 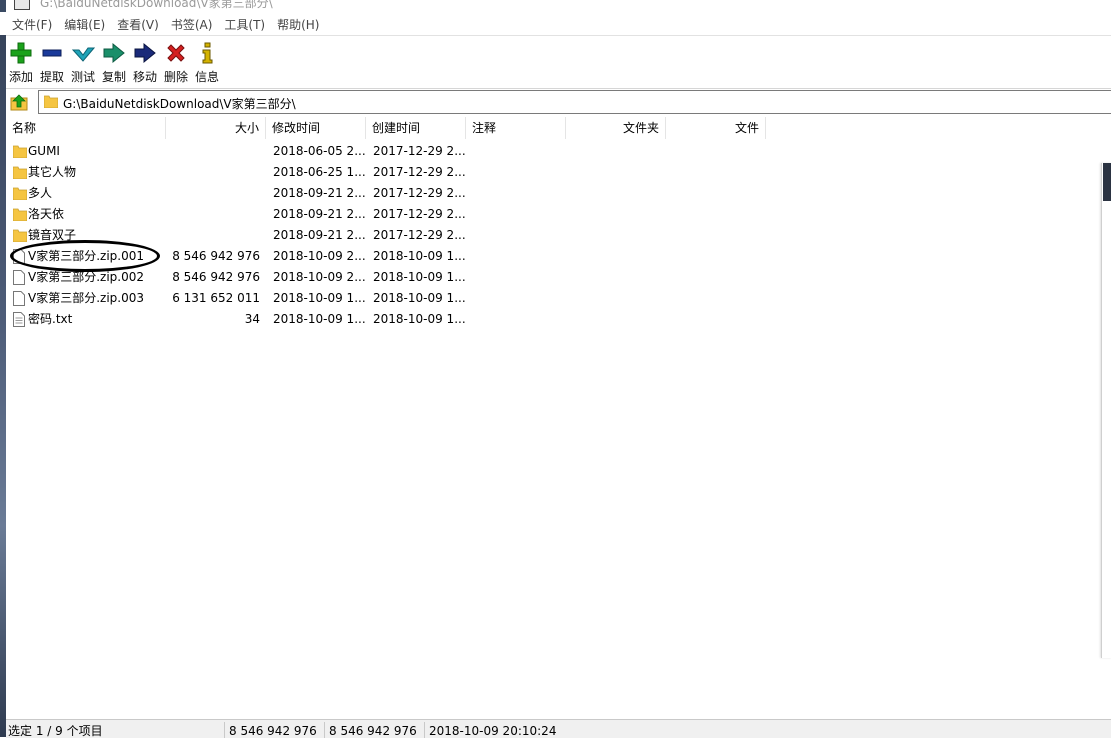 I want to click on folder-icon, so click(x=51, y=102).